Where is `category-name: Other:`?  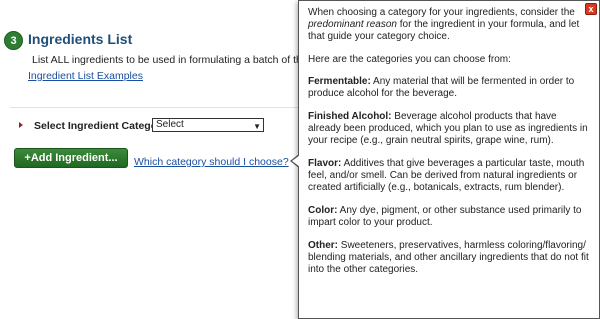 category-name: Other: is located at coordinates (323, 245).